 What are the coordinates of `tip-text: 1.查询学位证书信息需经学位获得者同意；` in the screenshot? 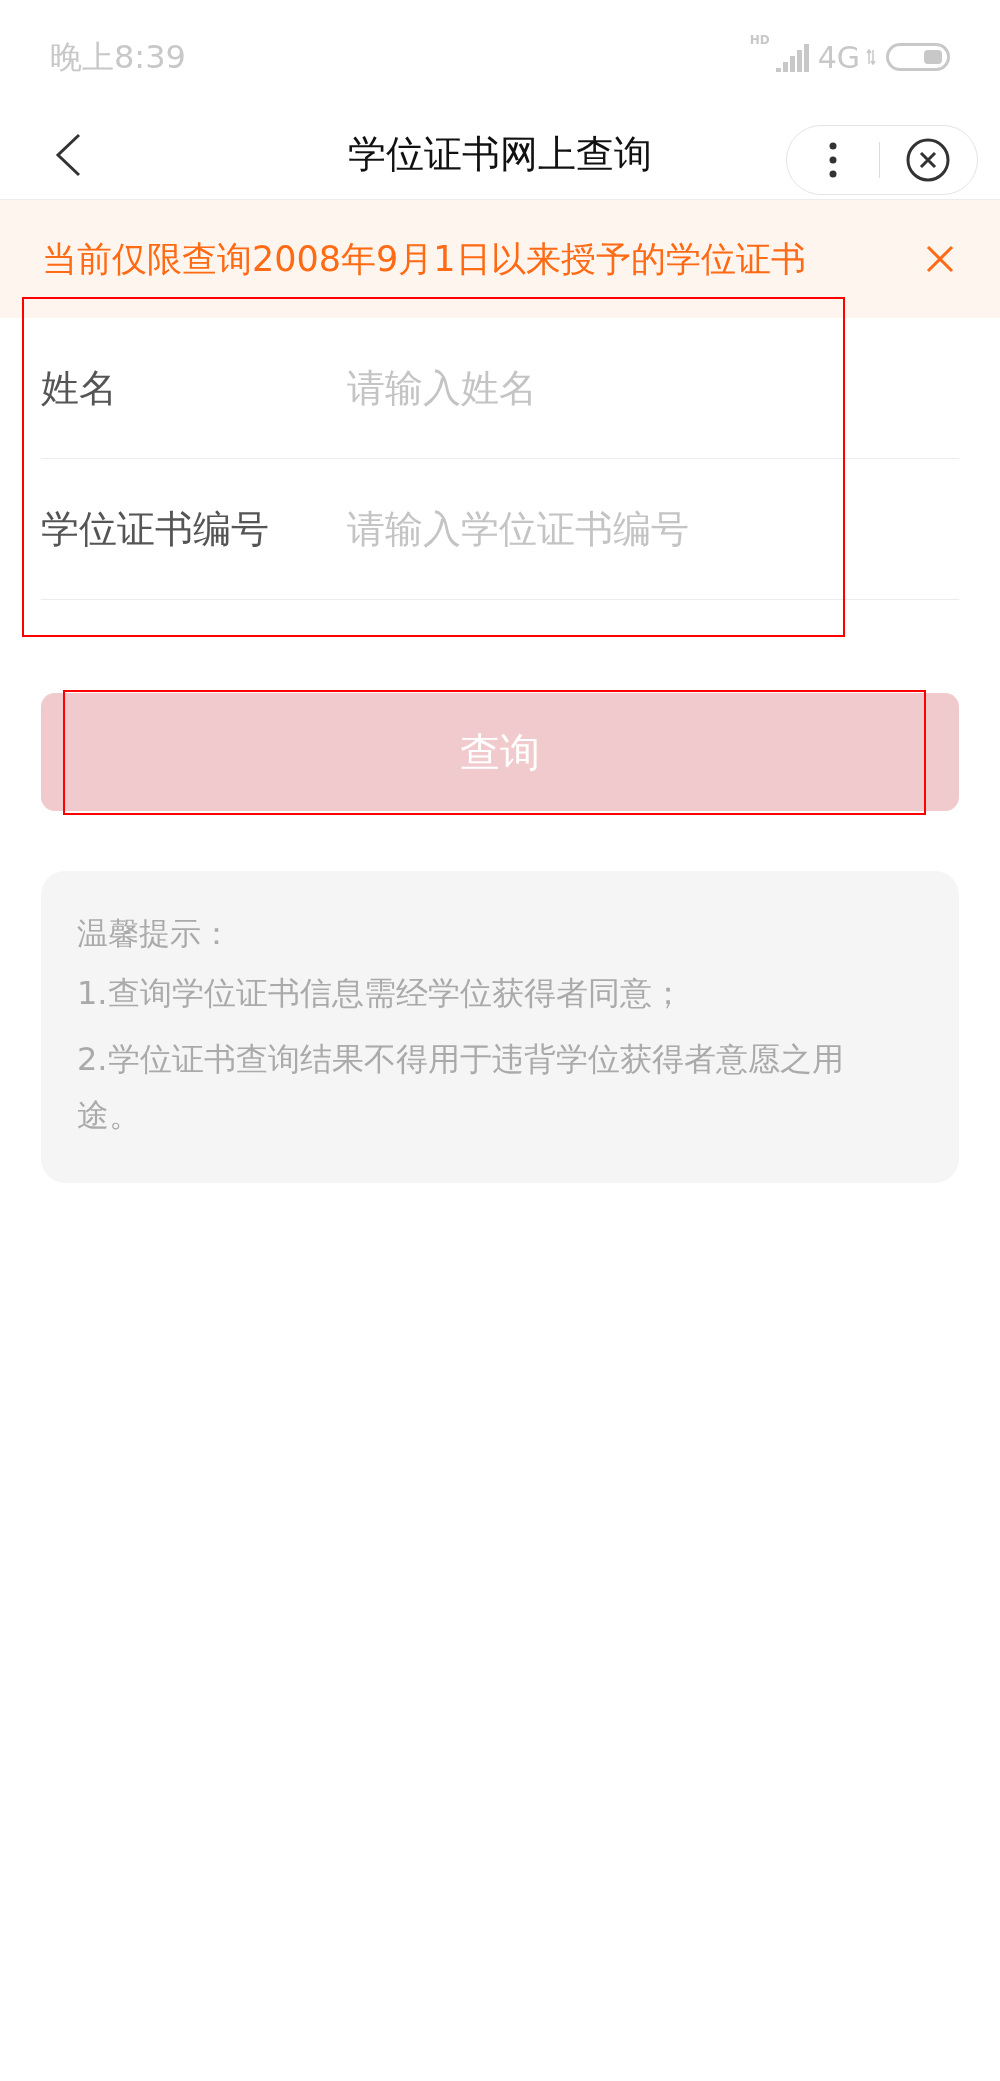 It's located at (381, 993).